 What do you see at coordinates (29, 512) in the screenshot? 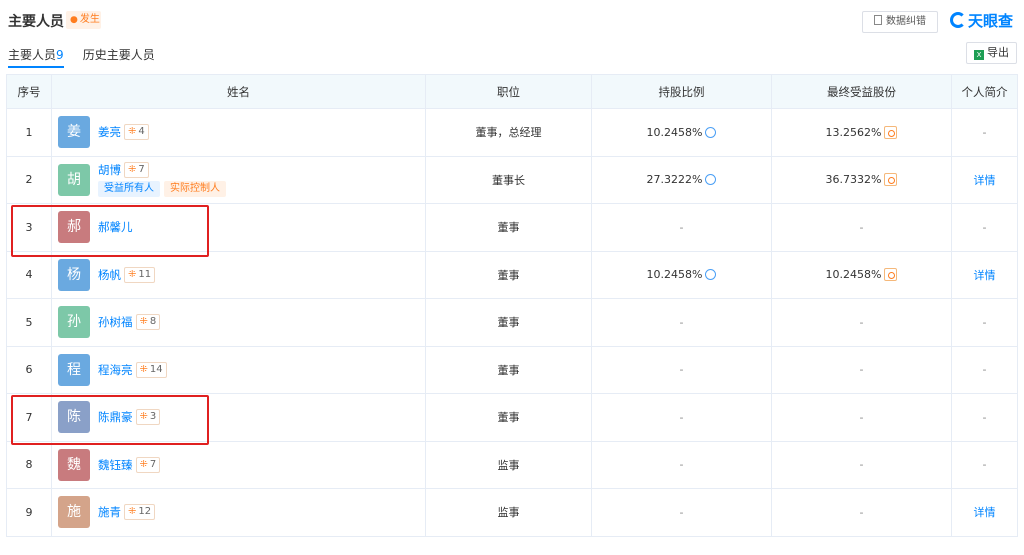
I see `cell-no: 9` at bounding box center [29, 512].